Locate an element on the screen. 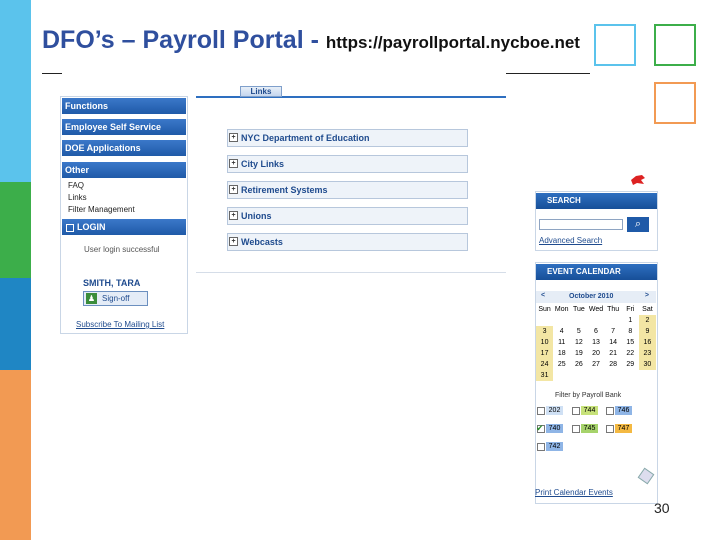  calendar-day: 8 is located at coordinates (630, 331).